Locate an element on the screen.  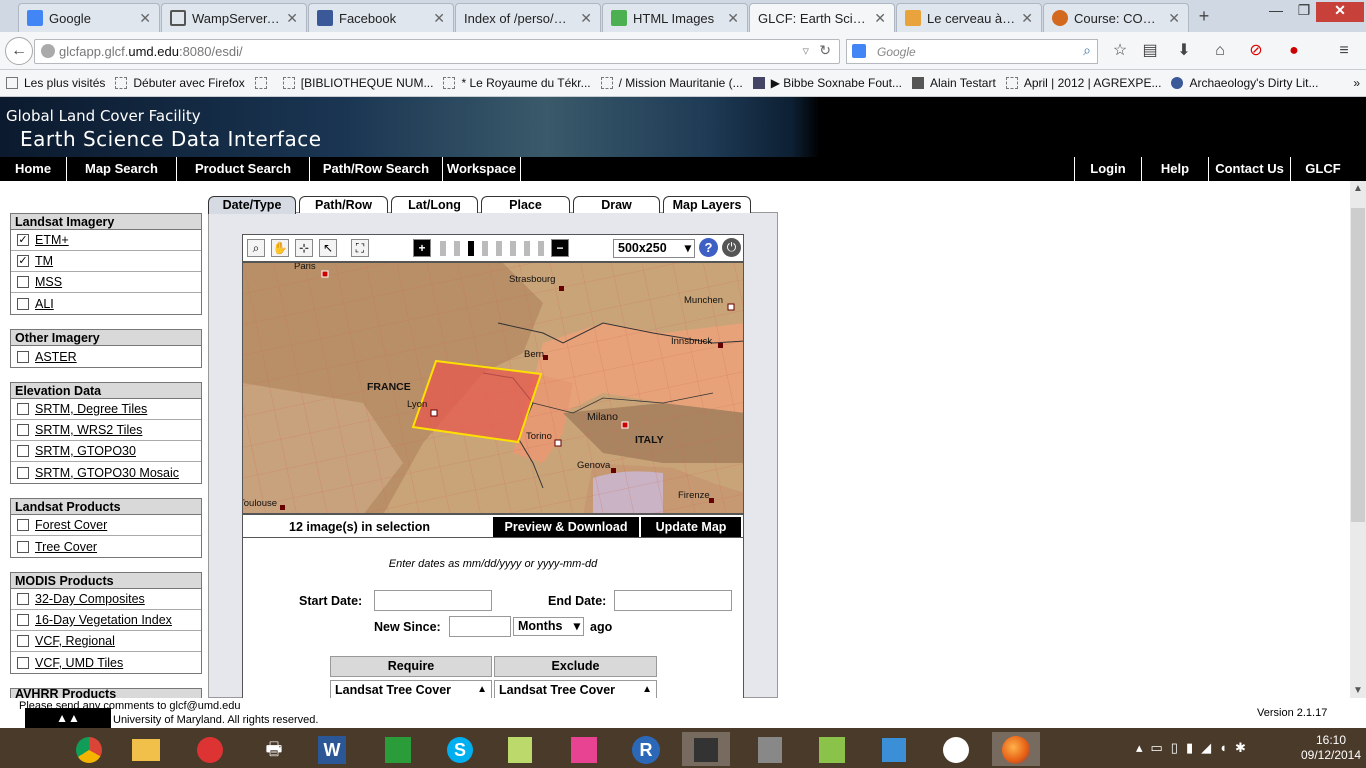
checkbox-srtm-gtopo30-mosaic: SRTM, GTOPO30 Mosaic is located at coordinates (106, 472).